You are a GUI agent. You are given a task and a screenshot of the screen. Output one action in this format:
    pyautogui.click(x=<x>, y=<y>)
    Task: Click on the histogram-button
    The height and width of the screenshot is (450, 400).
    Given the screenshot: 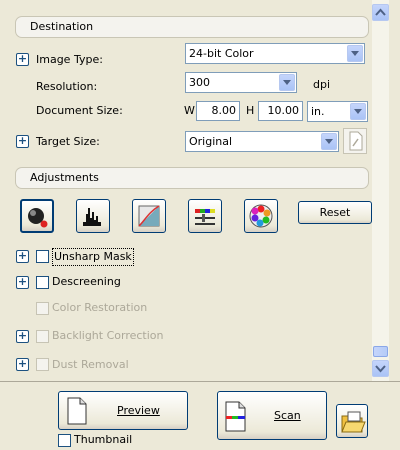 What is the action you would take?
    pyautogui.click(x=93, y=216)
    